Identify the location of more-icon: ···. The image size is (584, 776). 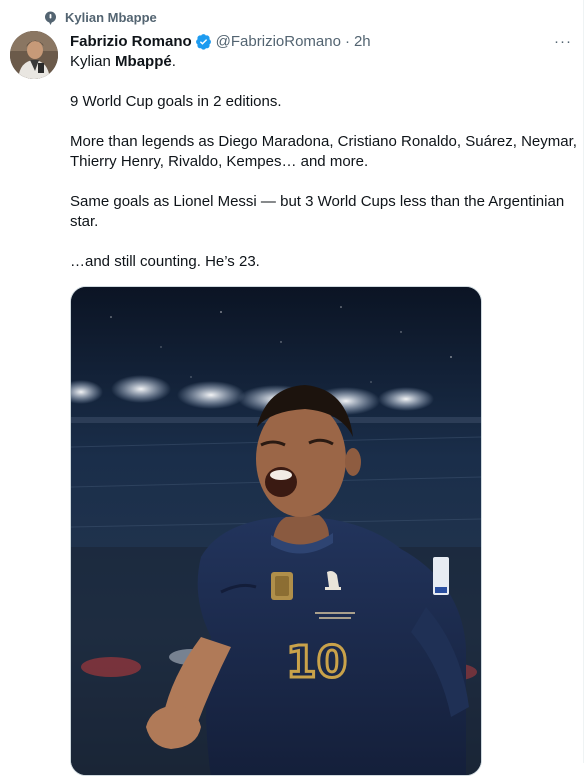
(563, 41).